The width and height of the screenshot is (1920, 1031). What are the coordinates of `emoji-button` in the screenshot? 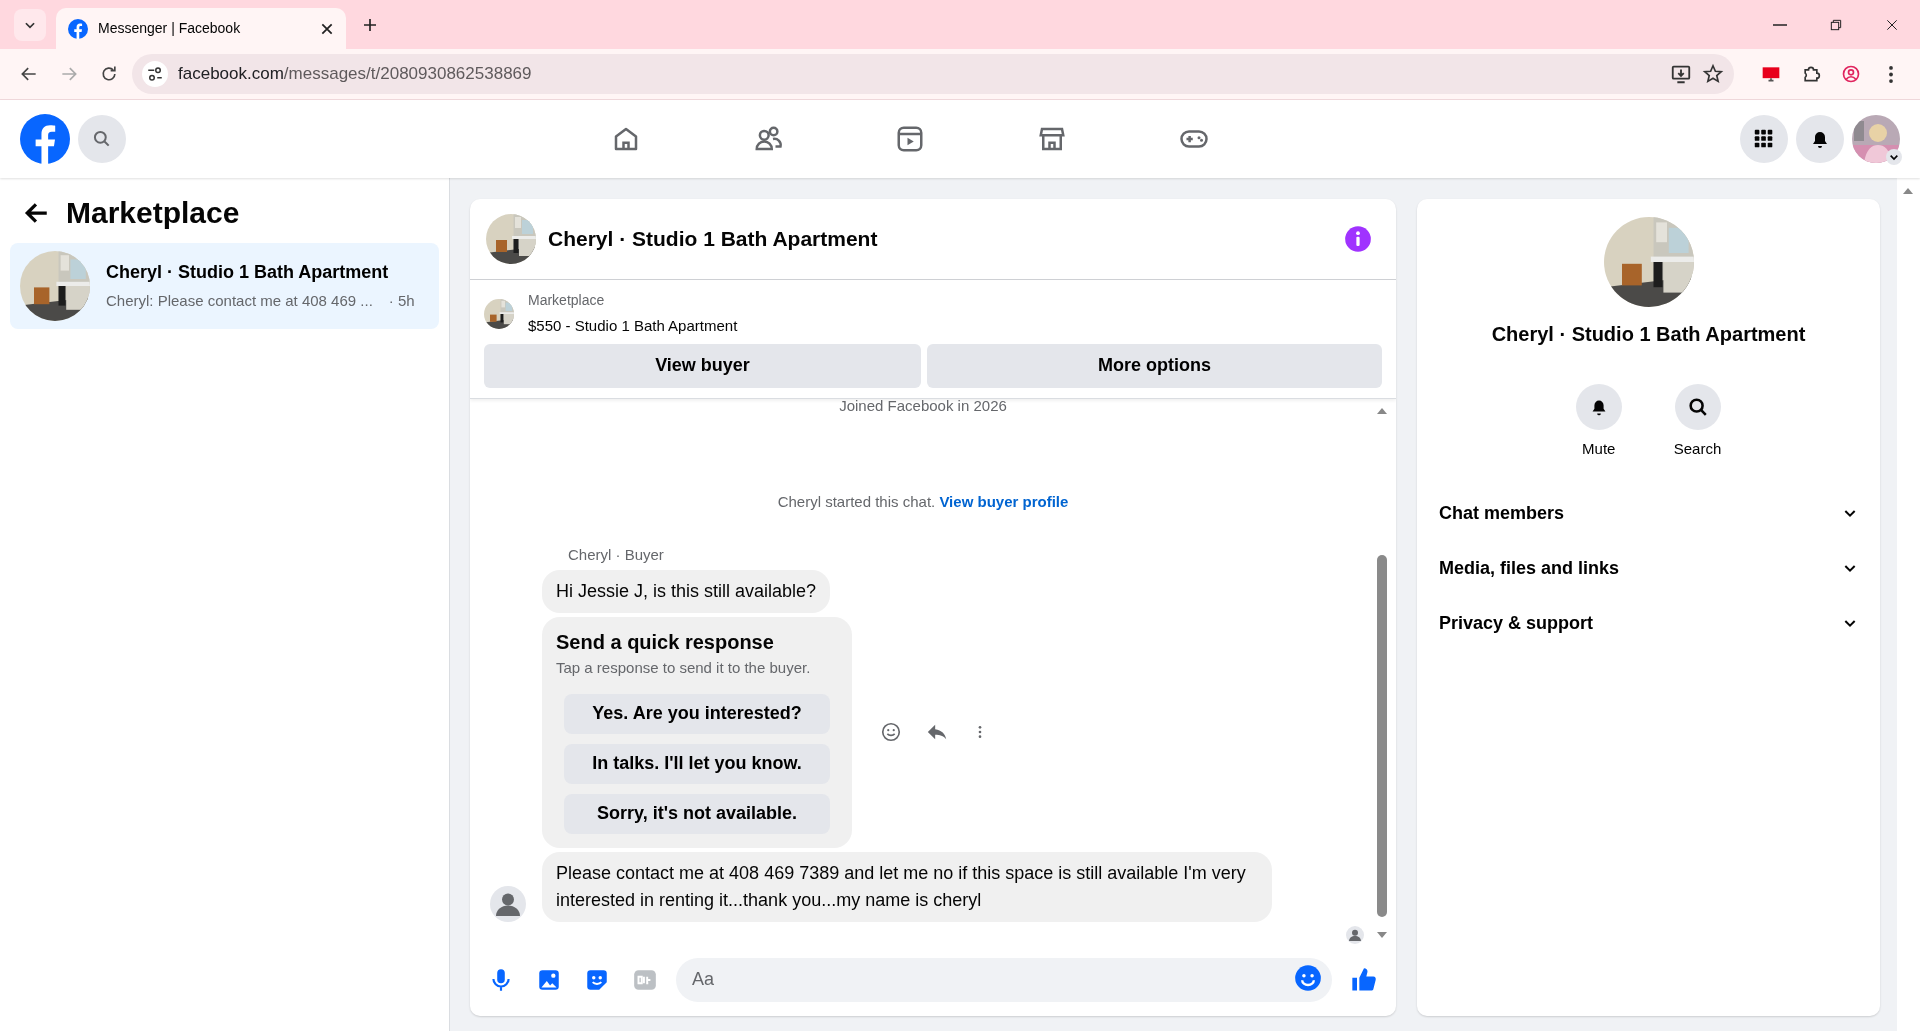 It's located at (1308, 977).